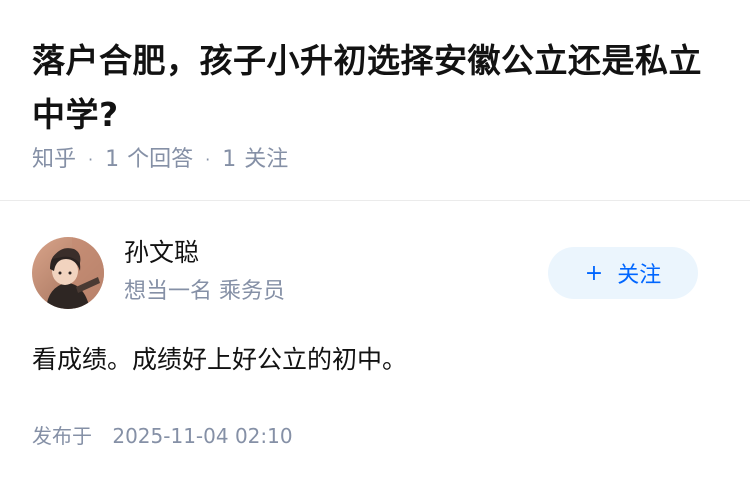 This screenshot has width=750, height=490. Describe the element at coordinates (219, 360) in the screenshot. I see `answer-content: 看成绩。成绩好上好公立的初中。` at that location.